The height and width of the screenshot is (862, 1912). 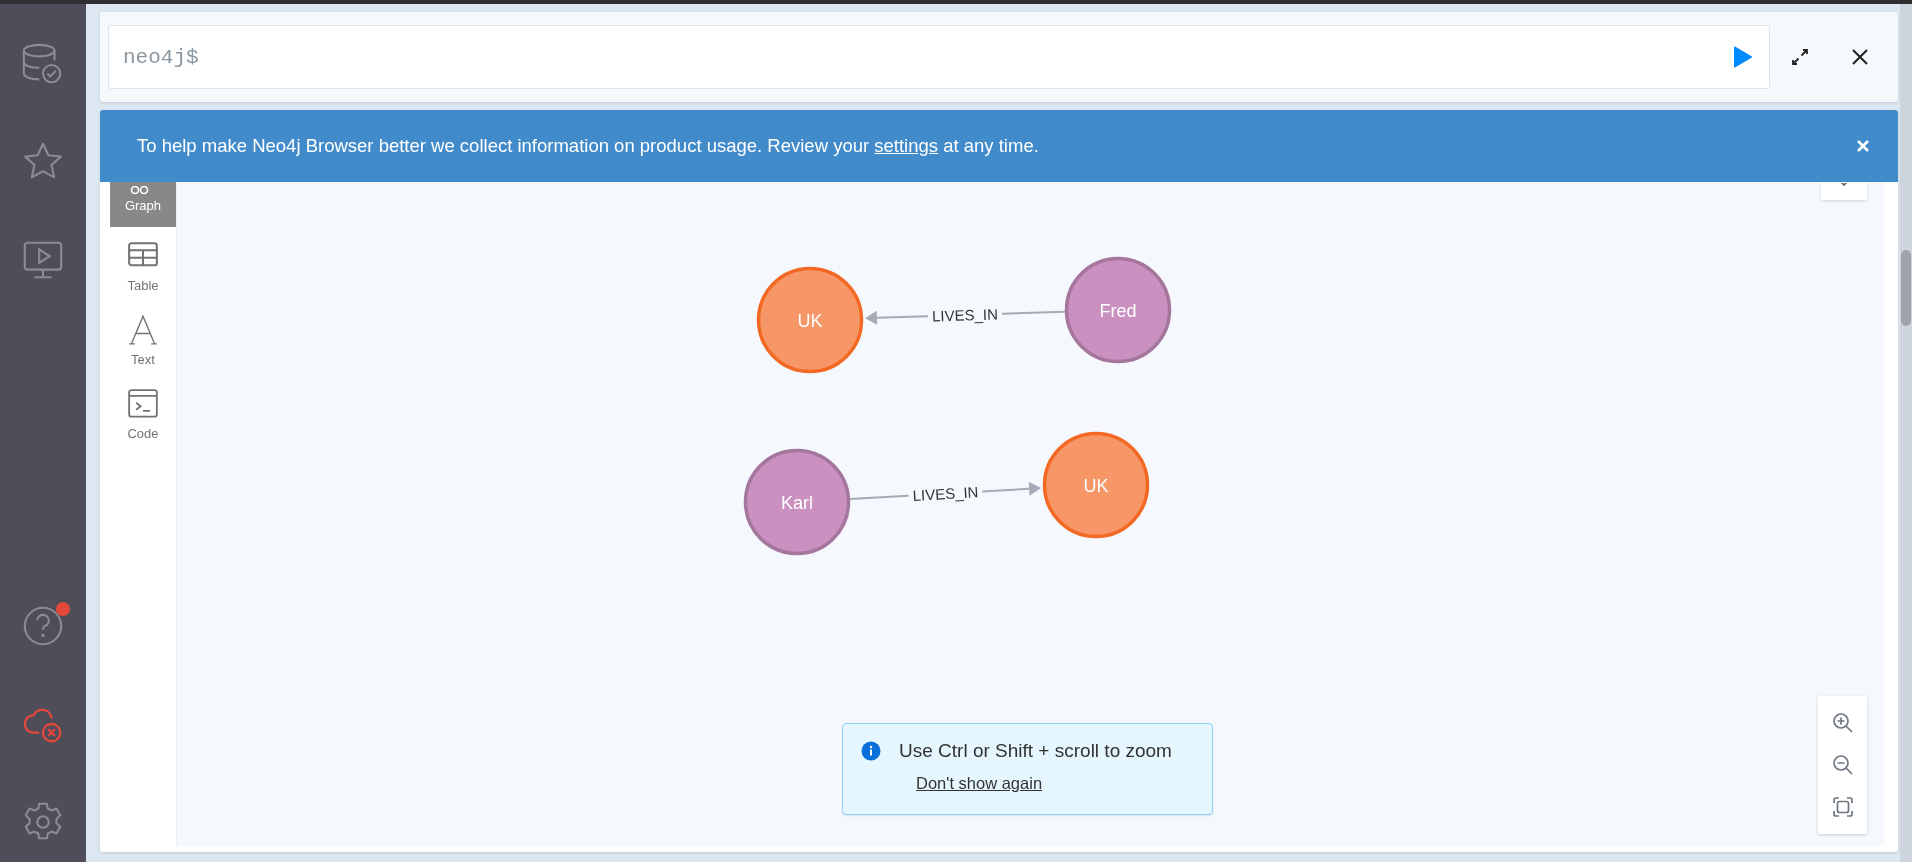 I want to click on code-icon, so click(x=143, y=404).